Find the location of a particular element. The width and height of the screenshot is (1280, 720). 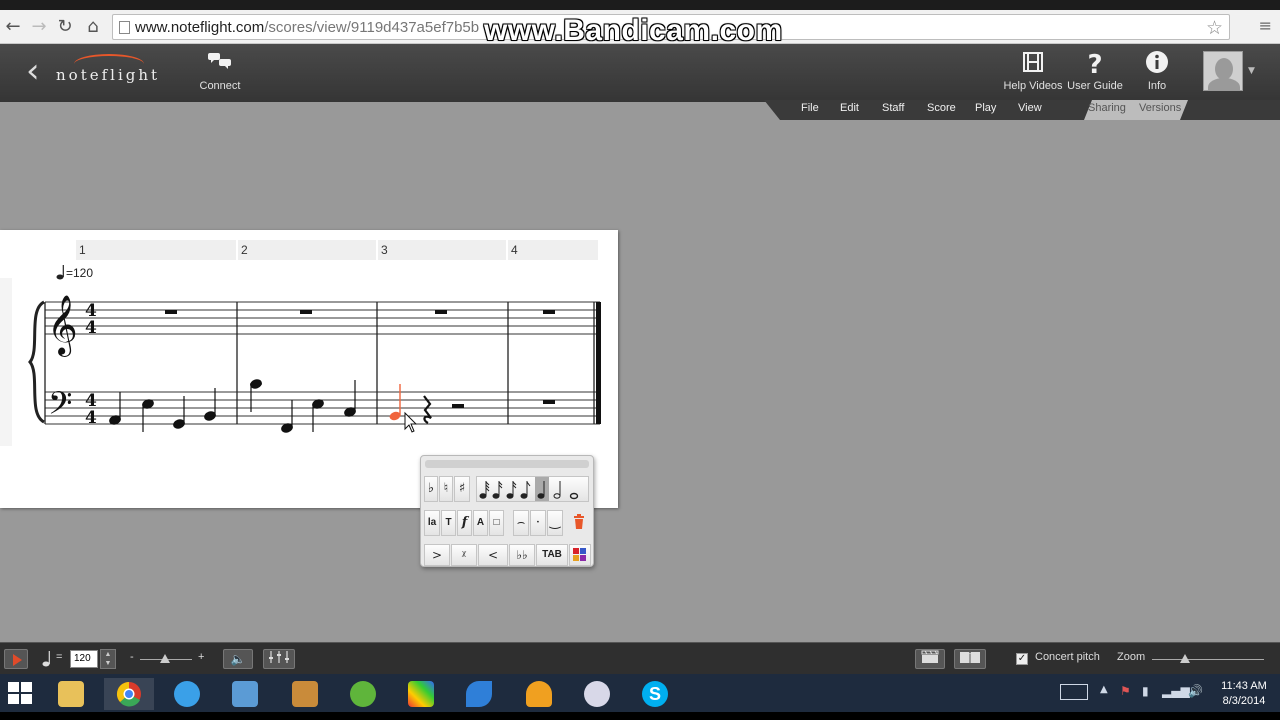

help-videos-button: Help Videos is located at coordinates (1033, 71).